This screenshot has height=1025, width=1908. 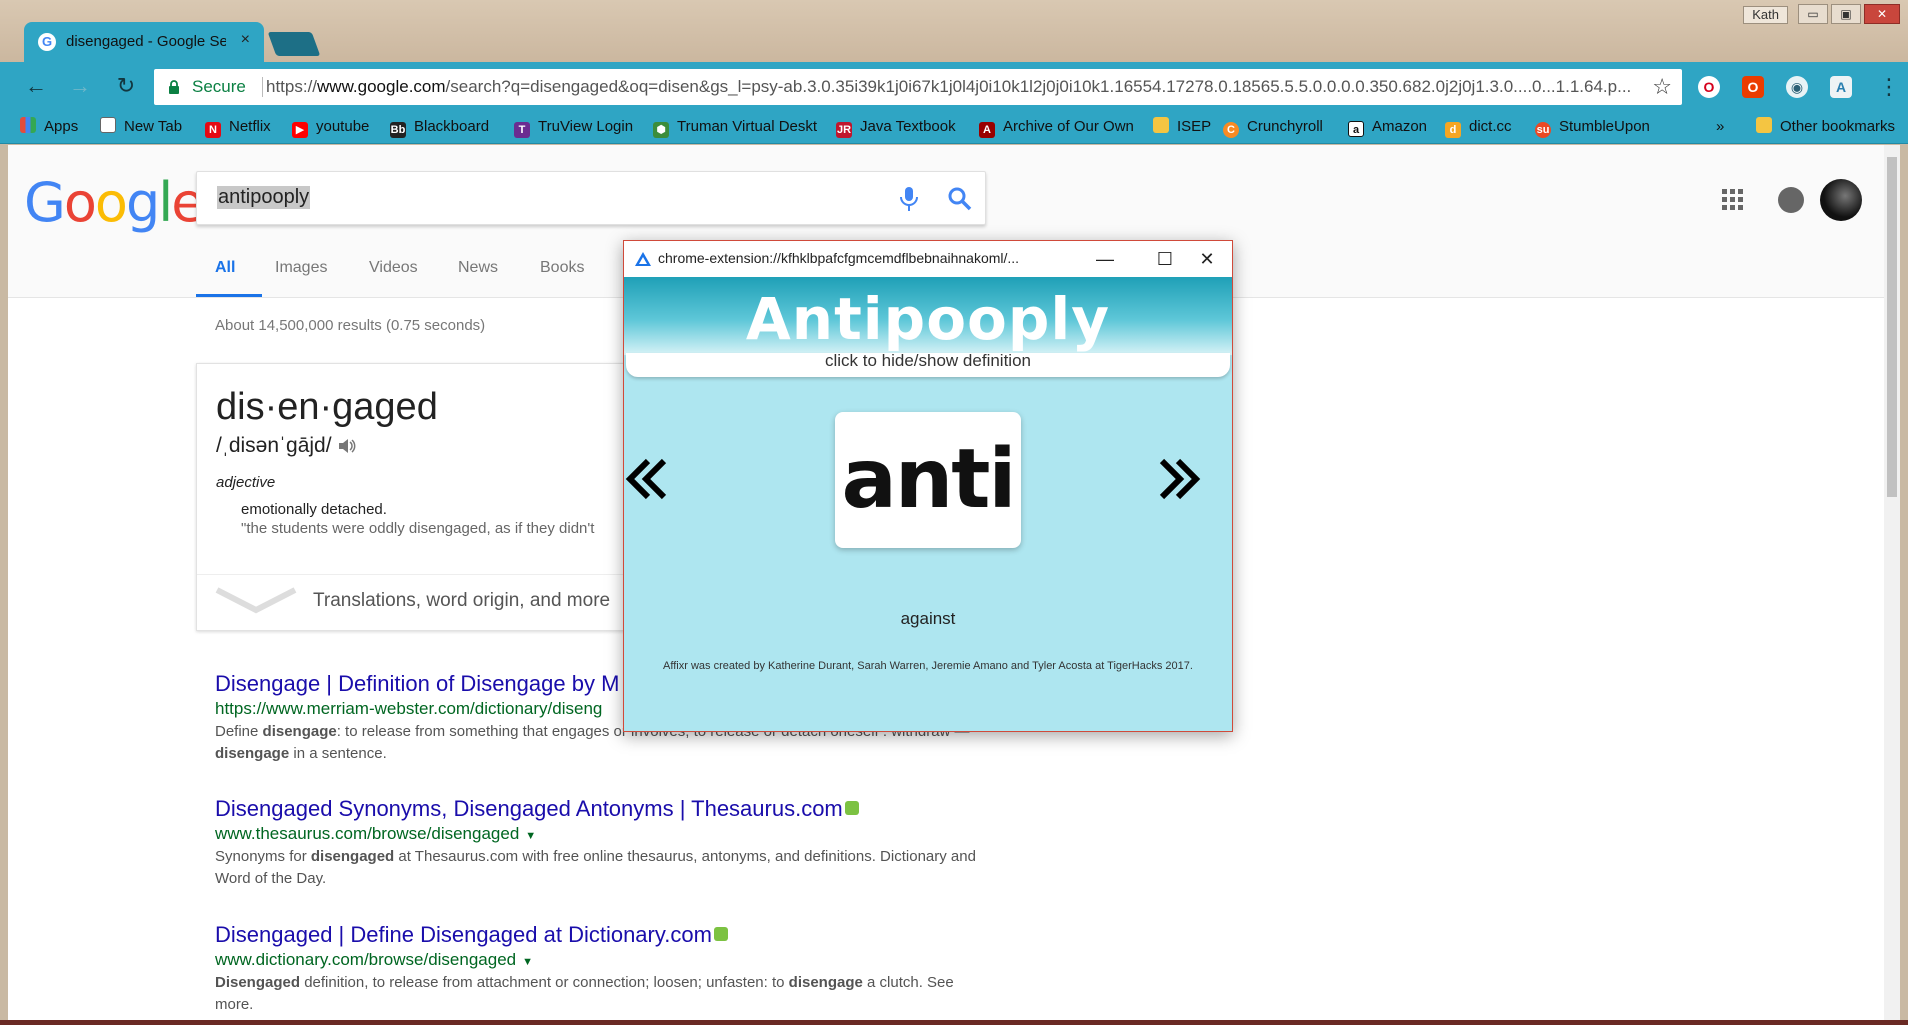 I want to click on chevron-down-icon, so click(x=256, y=600).